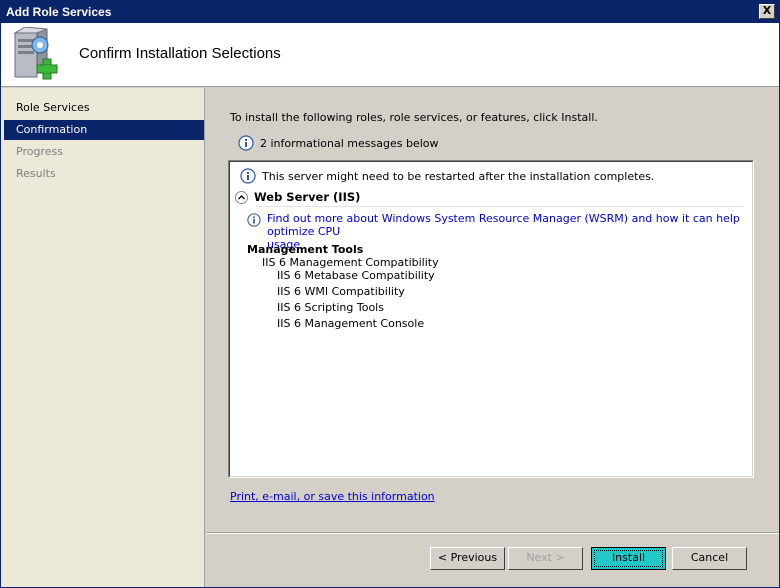 The width and height of the screenshot is (780, 588). What do you see at coordinates (59, 12) in the screenshot?
I see `window-title: Add Role Services` at bounding box center [59, 12].